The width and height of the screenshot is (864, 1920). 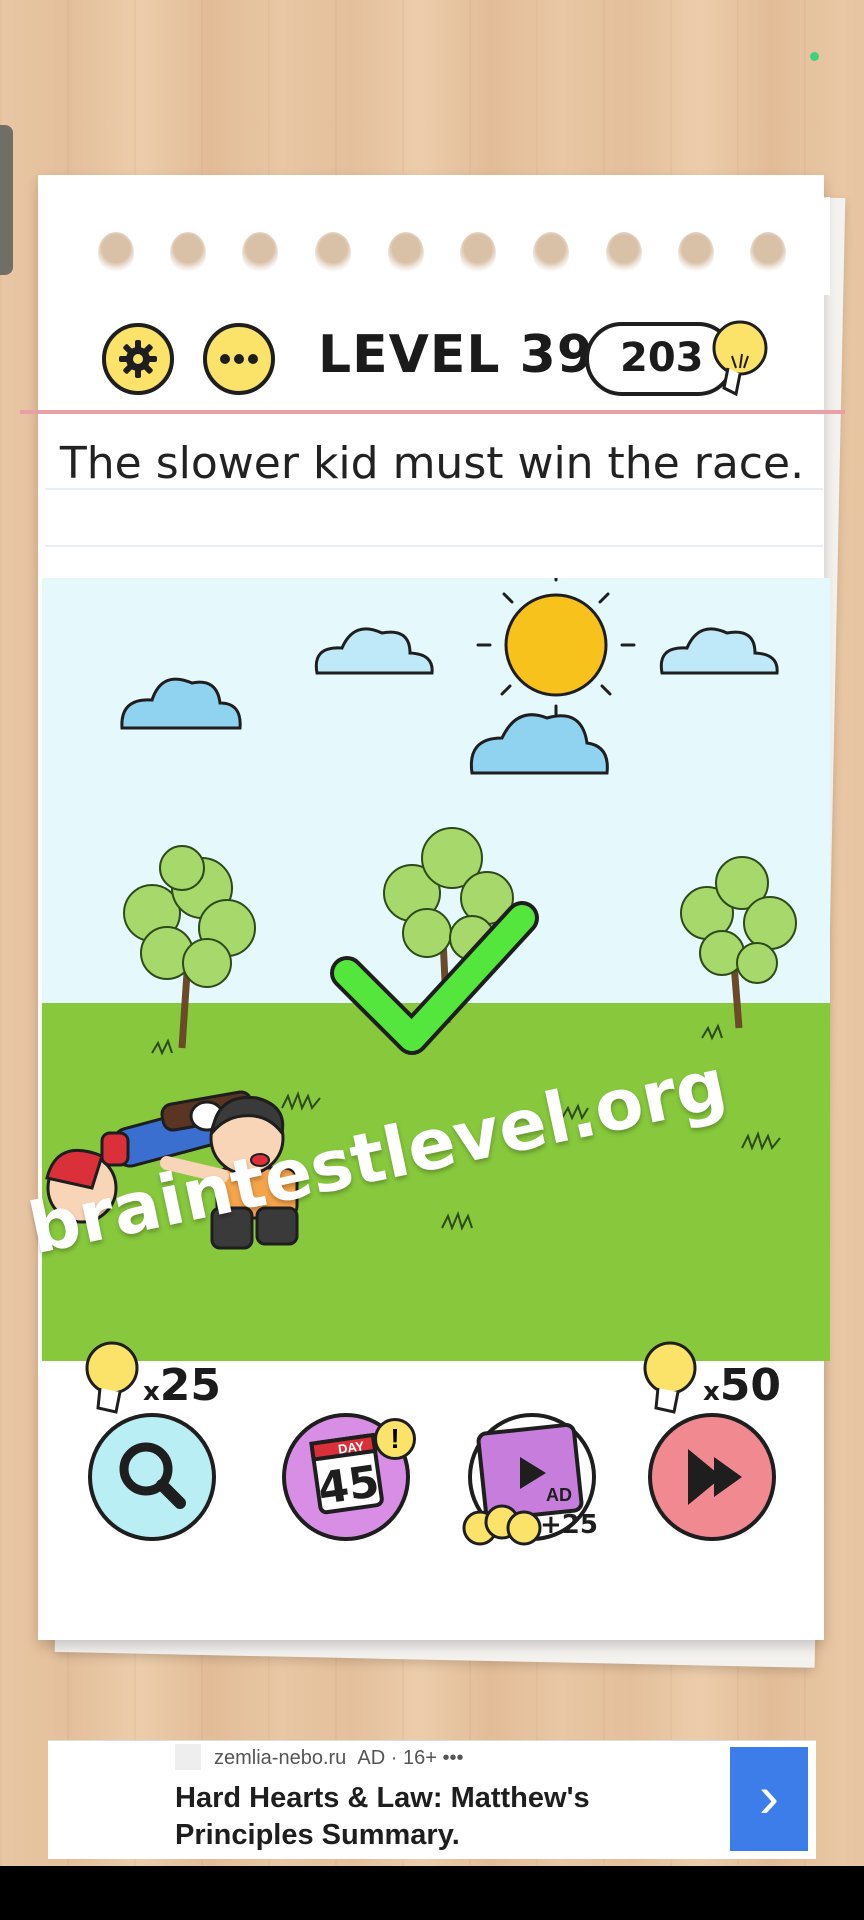 What do you see at coordinates (6, 200) in the screenshot?
I see `side-handle` at bounding box center [6, 200].